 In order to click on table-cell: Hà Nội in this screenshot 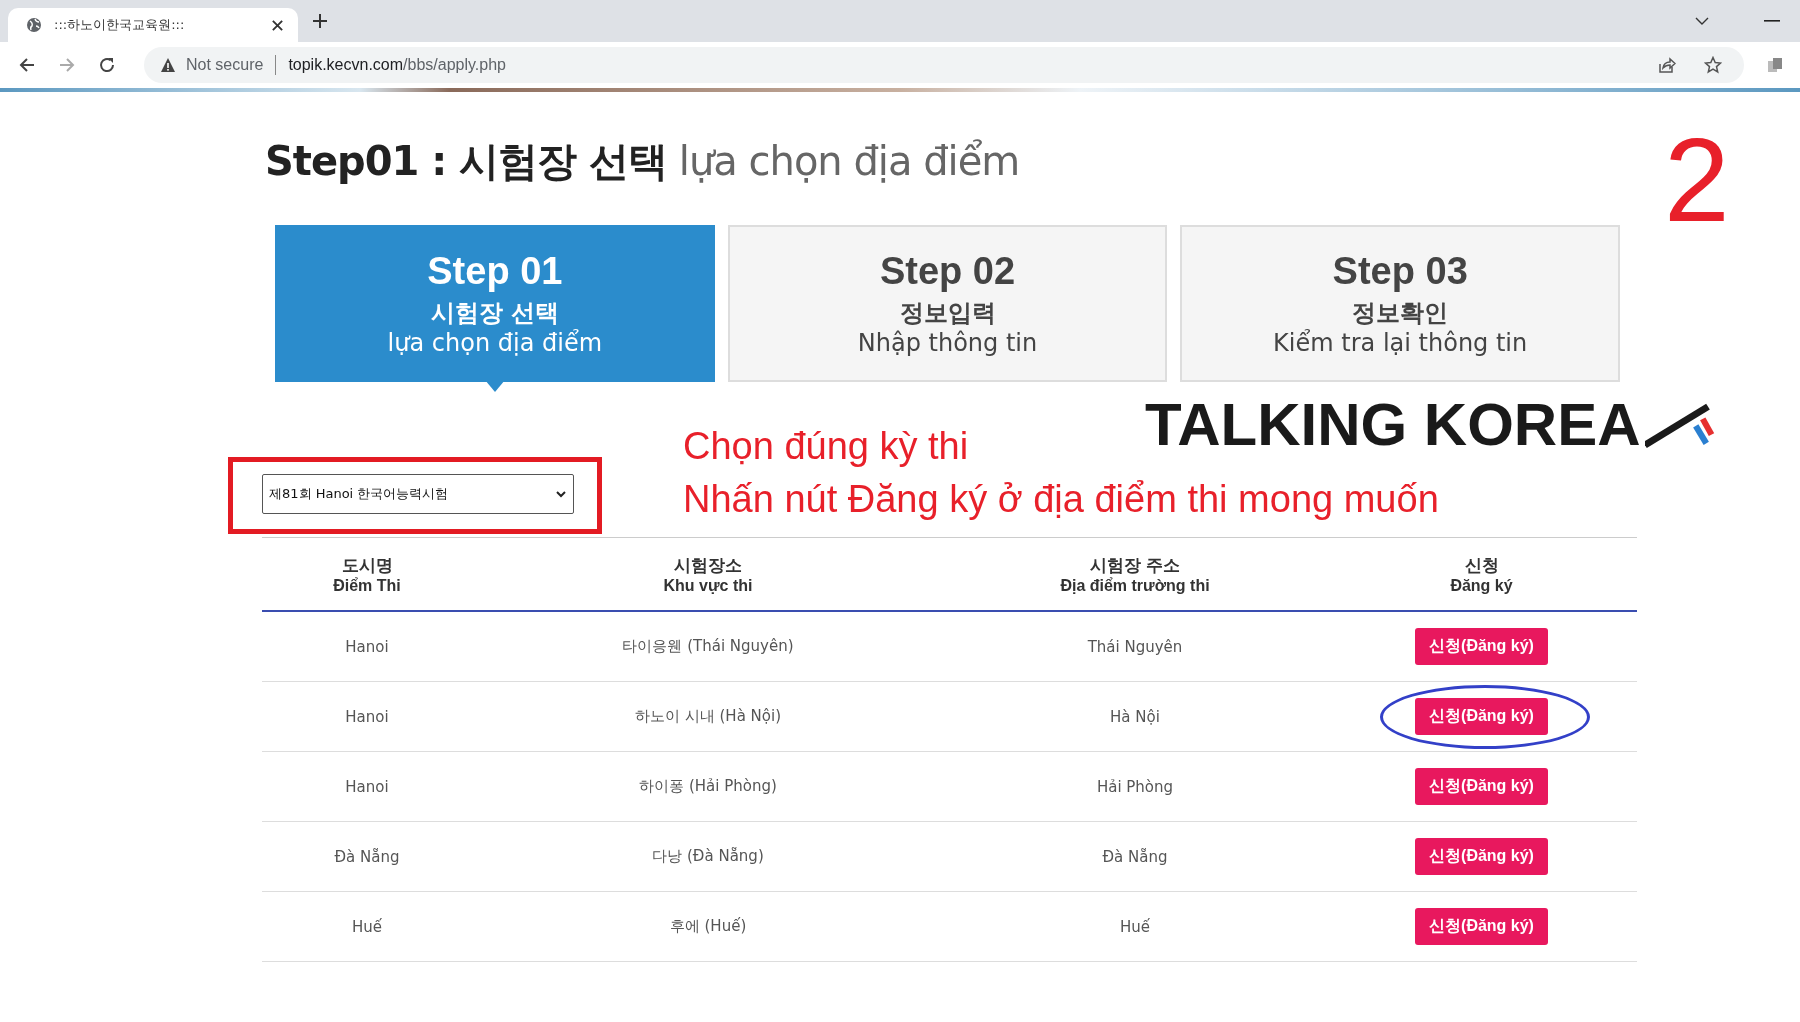, I will do `click(1135, 716)`.